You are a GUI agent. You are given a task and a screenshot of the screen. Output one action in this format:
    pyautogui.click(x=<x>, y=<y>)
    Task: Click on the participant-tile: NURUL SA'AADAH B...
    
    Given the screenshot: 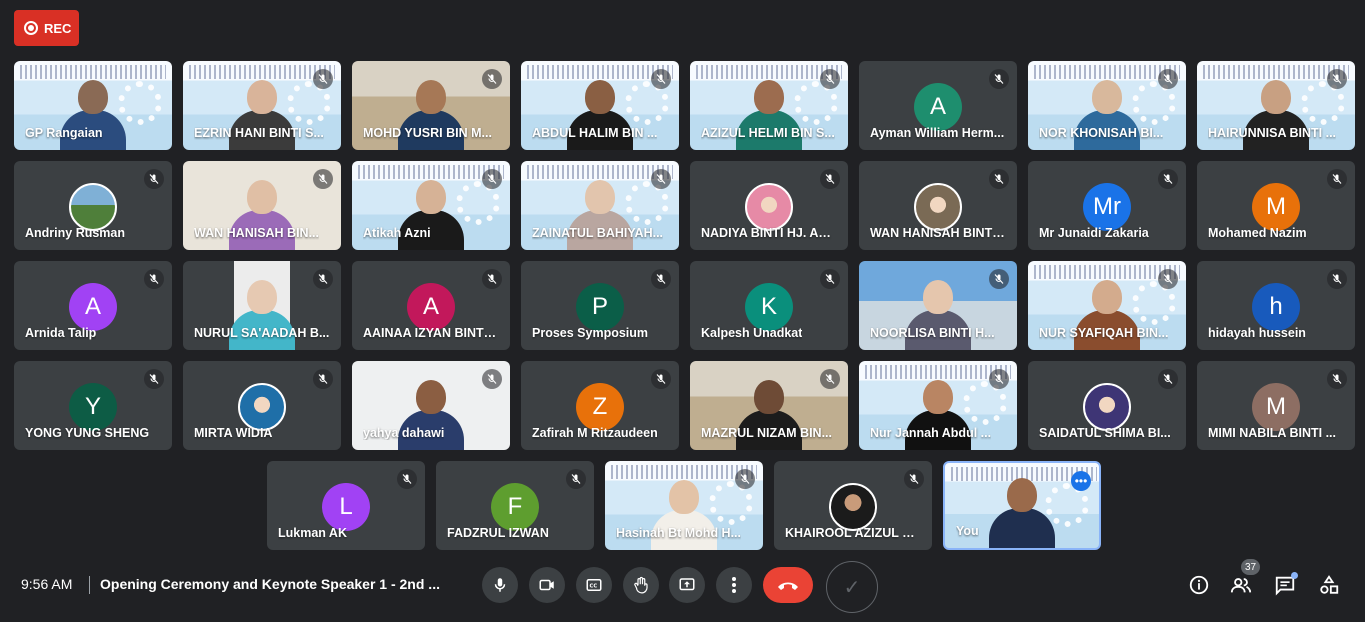 What is the action you would take?
    pyautogui.click(x=262, y=305)
    